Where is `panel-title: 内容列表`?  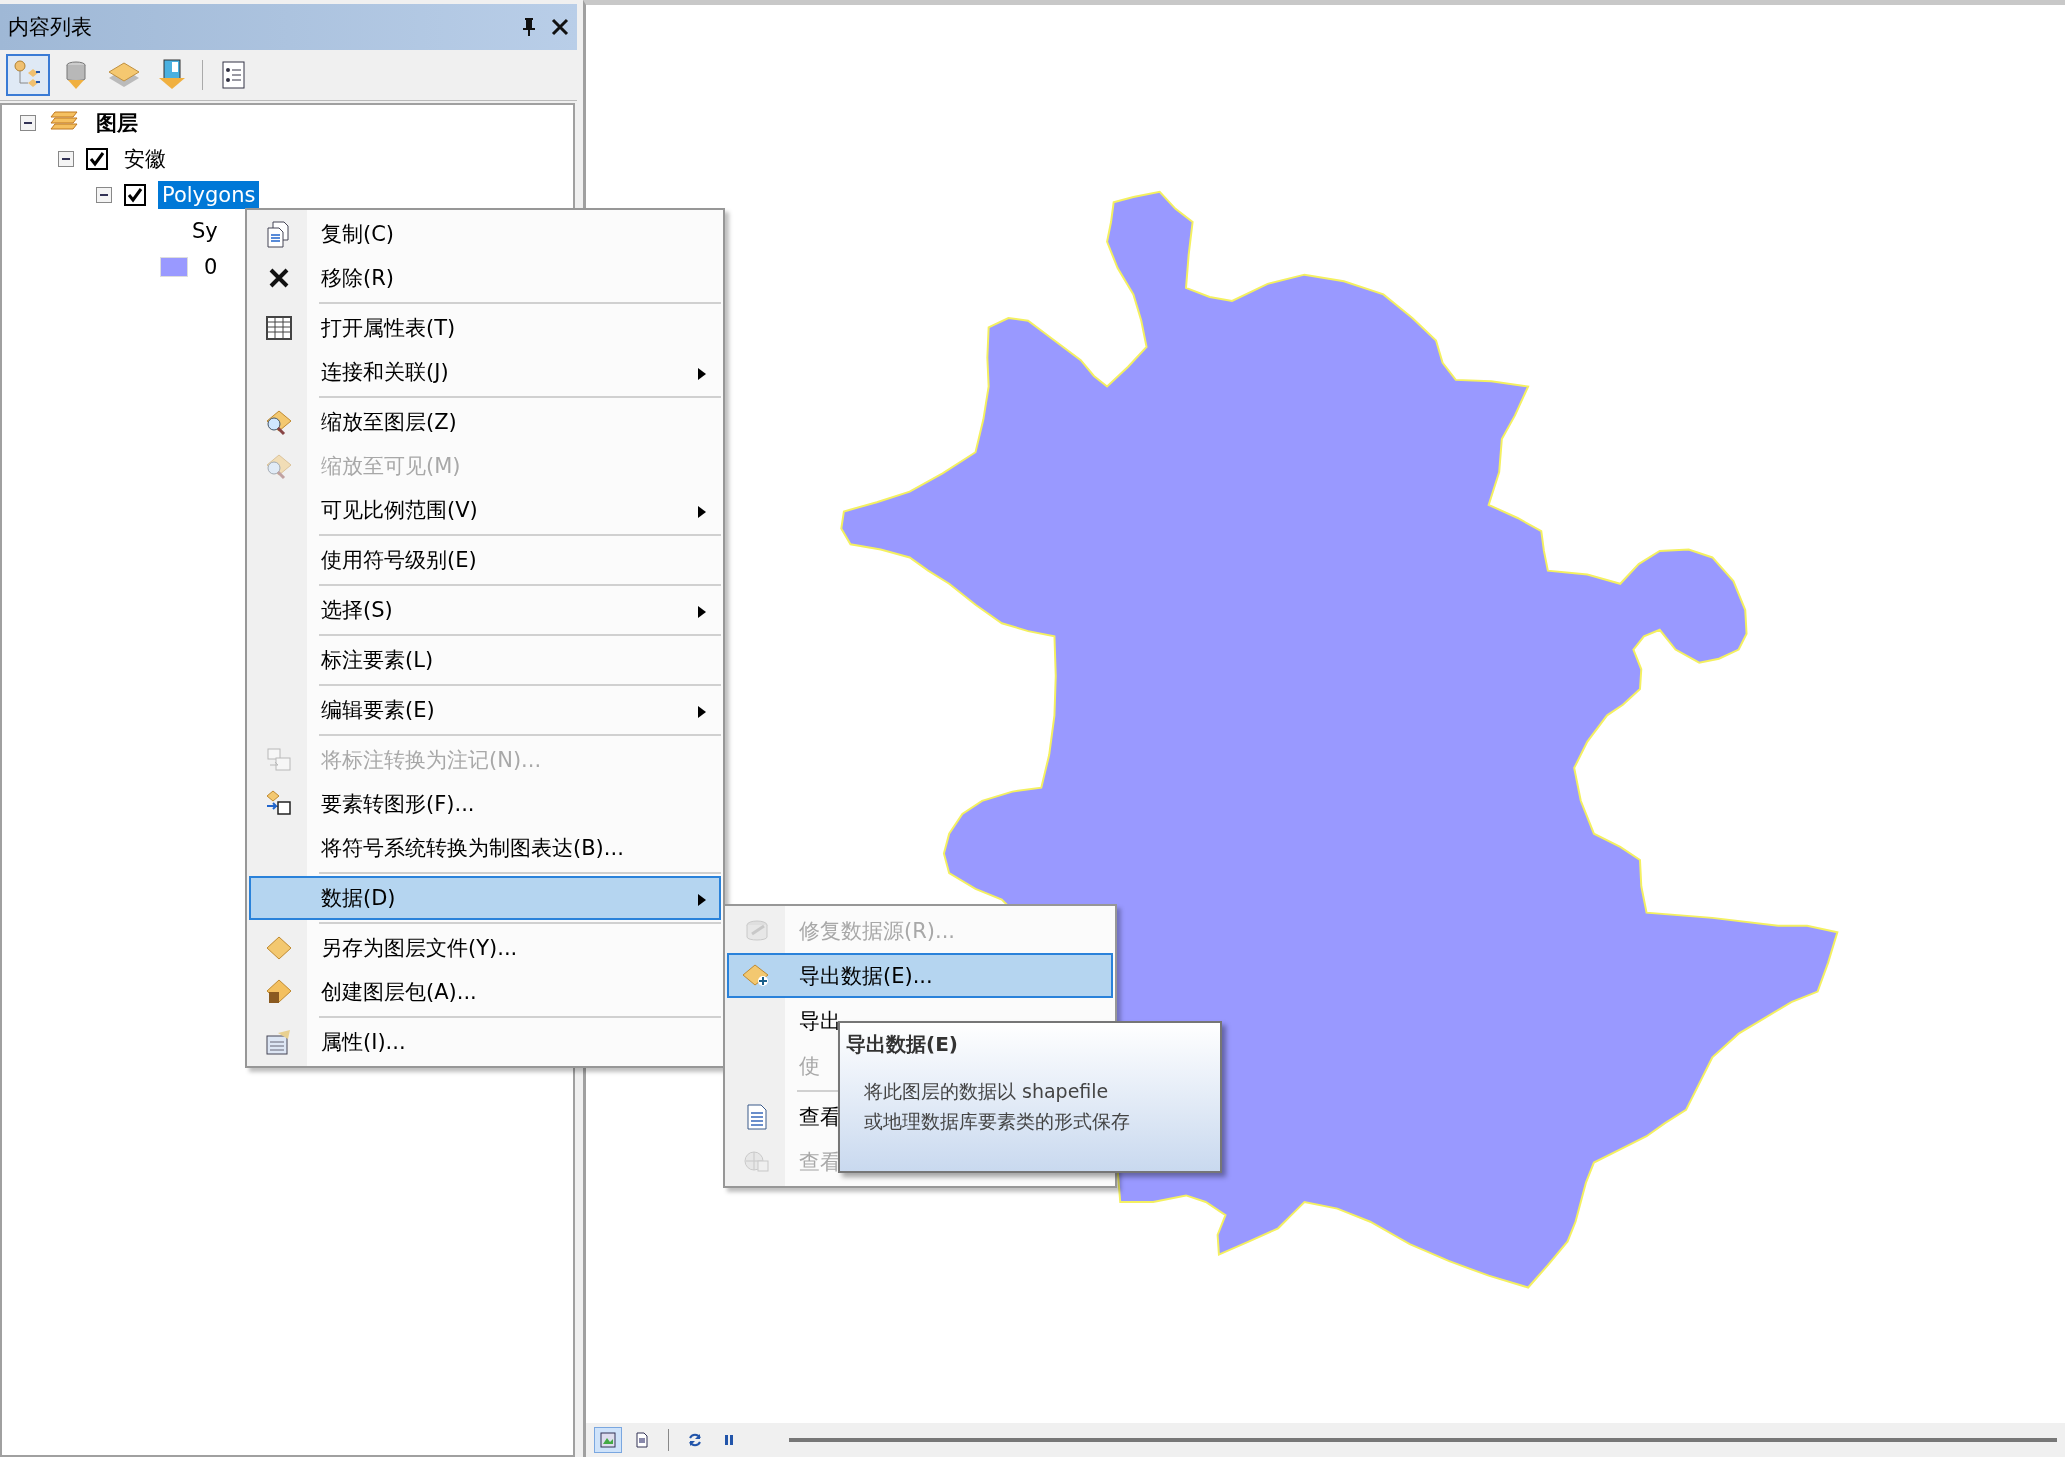
panel-title: 内容列表 is located at coordinates (50, 27).